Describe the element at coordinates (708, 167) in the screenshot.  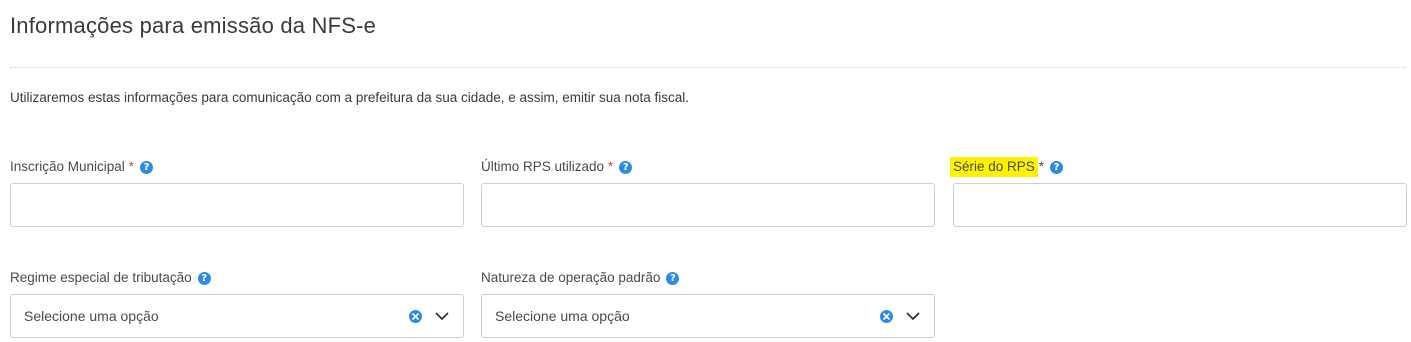
I see `field-label: Último RPS utilizado * ?` at that location.